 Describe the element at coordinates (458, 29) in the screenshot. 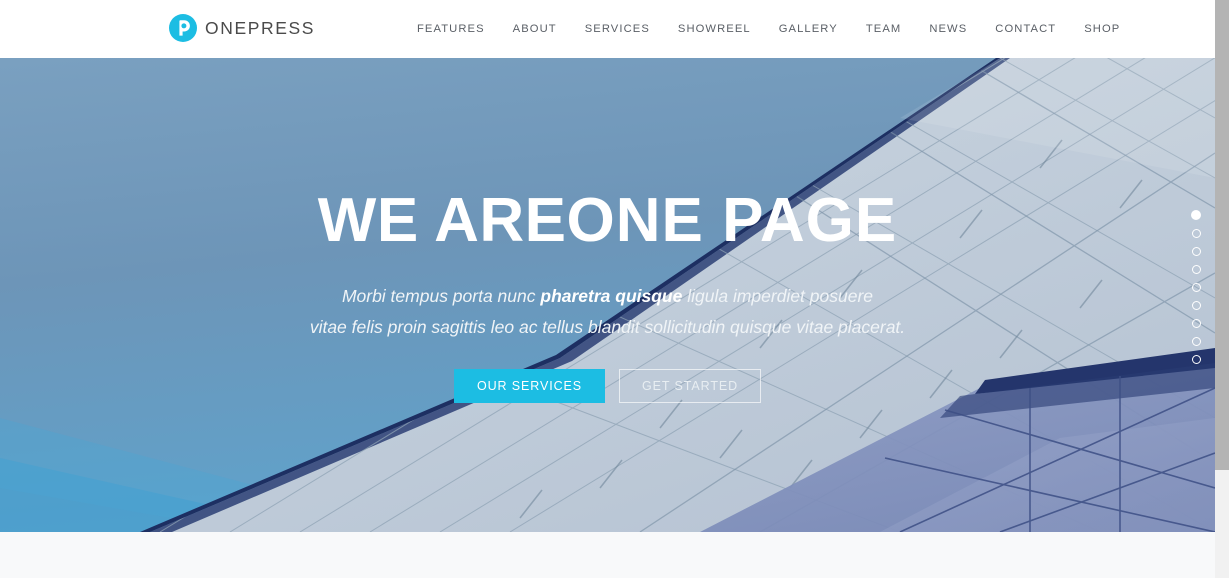

I see `nav-item-features: FEATURES` at that location.